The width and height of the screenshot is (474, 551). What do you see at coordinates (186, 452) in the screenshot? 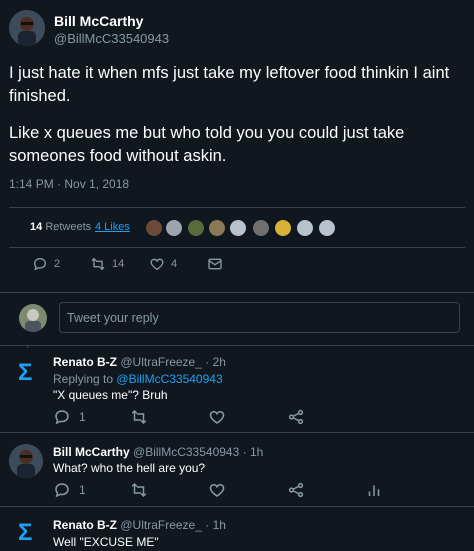
I see `reply-author-handle: @BillMcC33540943` at bounding box center [186, 452].